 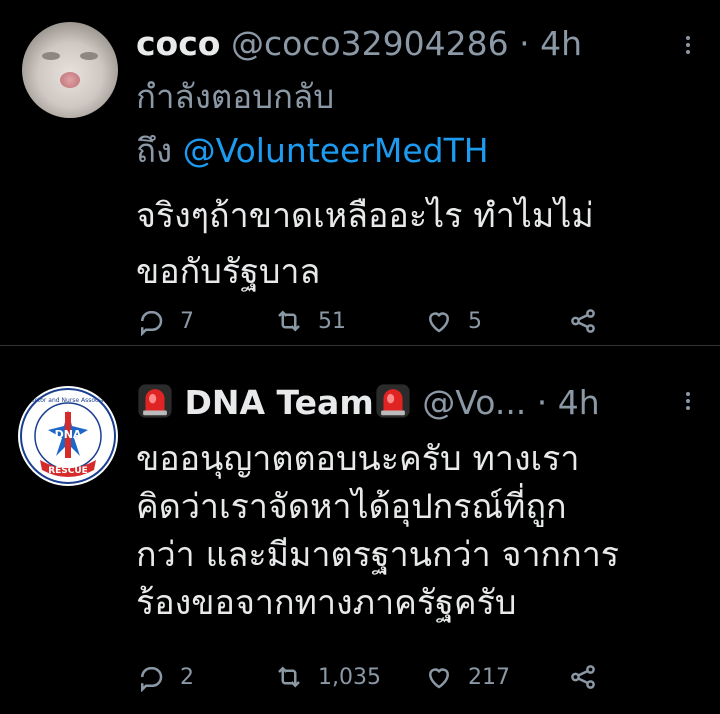 I want to click on retweet-button: 1,035, so click(x=327, y=677).